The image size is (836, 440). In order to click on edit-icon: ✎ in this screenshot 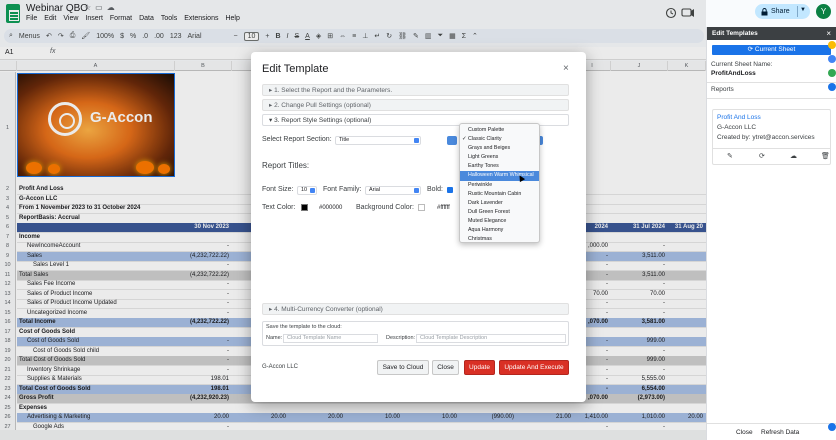, I will do `click(730, 156)`.